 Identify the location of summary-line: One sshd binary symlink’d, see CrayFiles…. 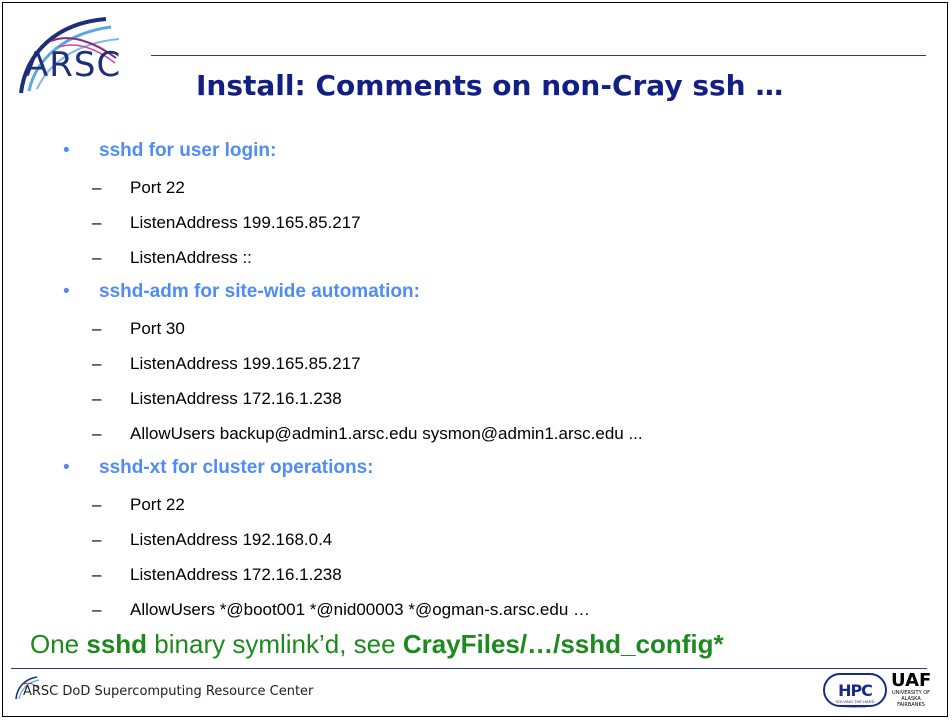
(377, 644).